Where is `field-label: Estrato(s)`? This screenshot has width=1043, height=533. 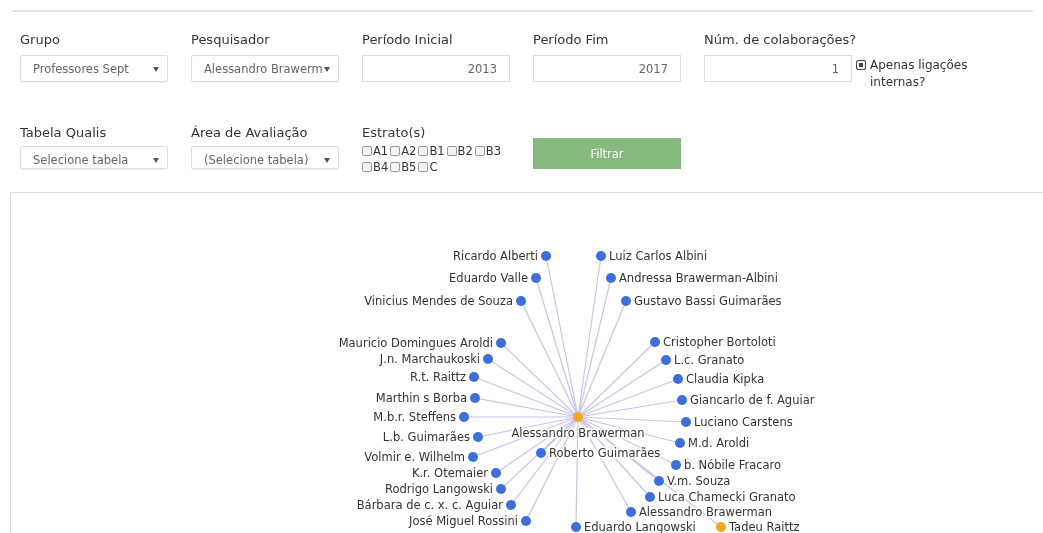
field-label: Estrato(s) is located at coordinates (394, 132).